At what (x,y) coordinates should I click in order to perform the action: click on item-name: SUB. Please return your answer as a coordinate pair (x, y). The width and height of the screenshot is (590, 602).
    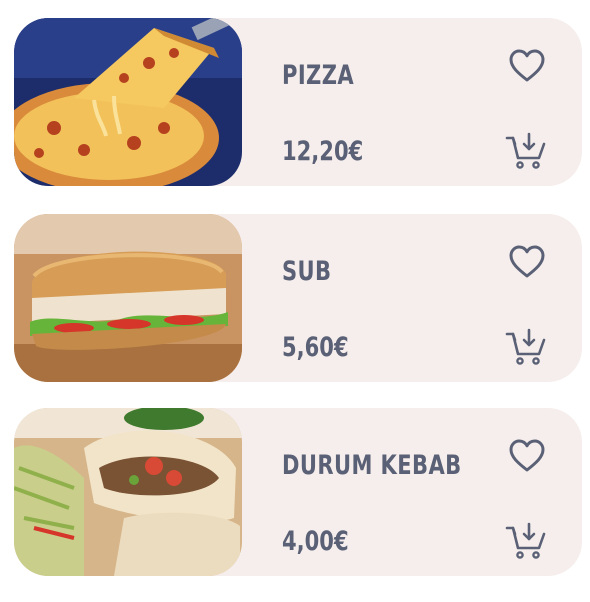
    Looking at the image, I should click on (307, 271).